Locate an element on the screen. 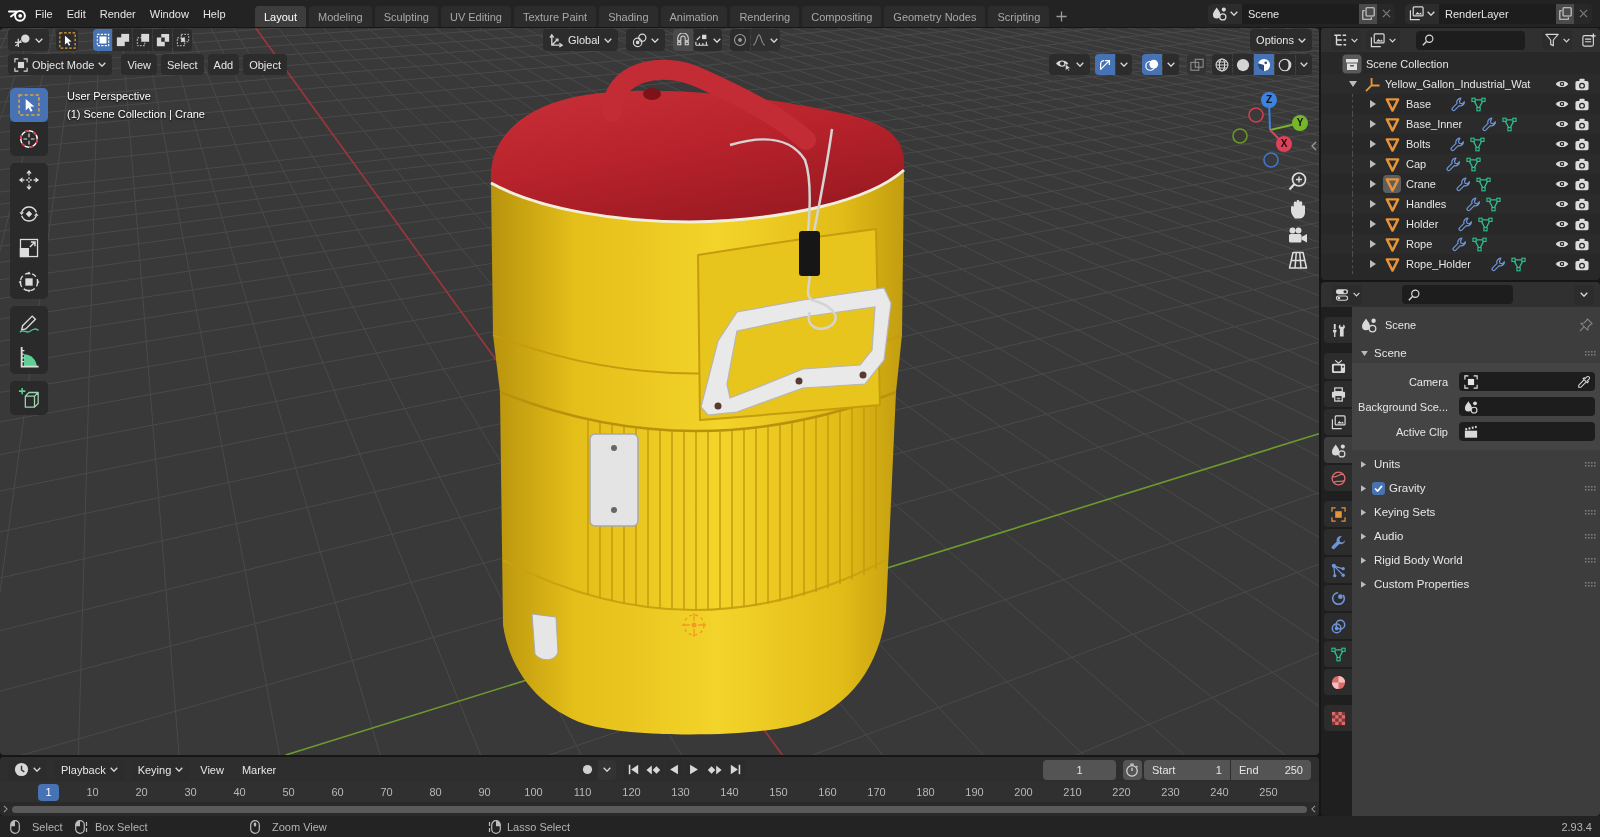 Image resolution: width=1600 pixels, height=837 pixels. data-field is located at coordinates (1527, 431).